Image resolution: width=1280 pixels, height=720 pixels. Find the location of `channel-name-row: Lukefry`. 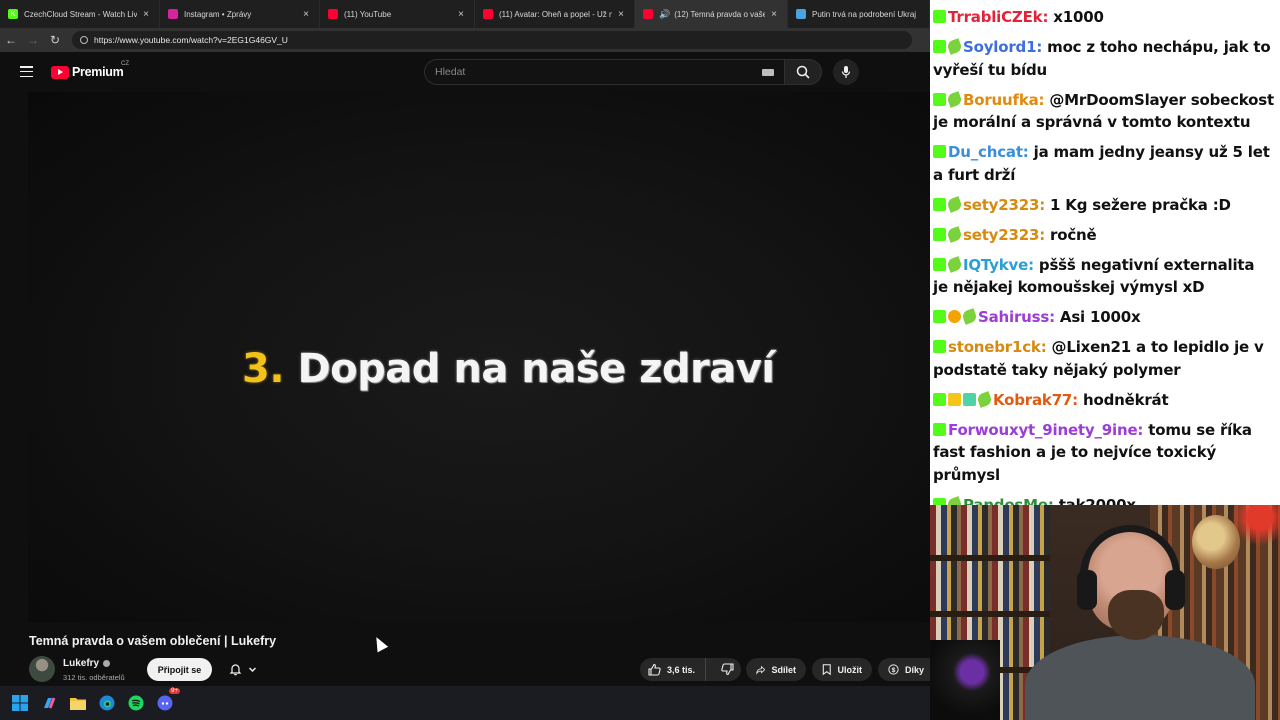

channel-name-row: Lukefry is located at coordinates (87, 663).